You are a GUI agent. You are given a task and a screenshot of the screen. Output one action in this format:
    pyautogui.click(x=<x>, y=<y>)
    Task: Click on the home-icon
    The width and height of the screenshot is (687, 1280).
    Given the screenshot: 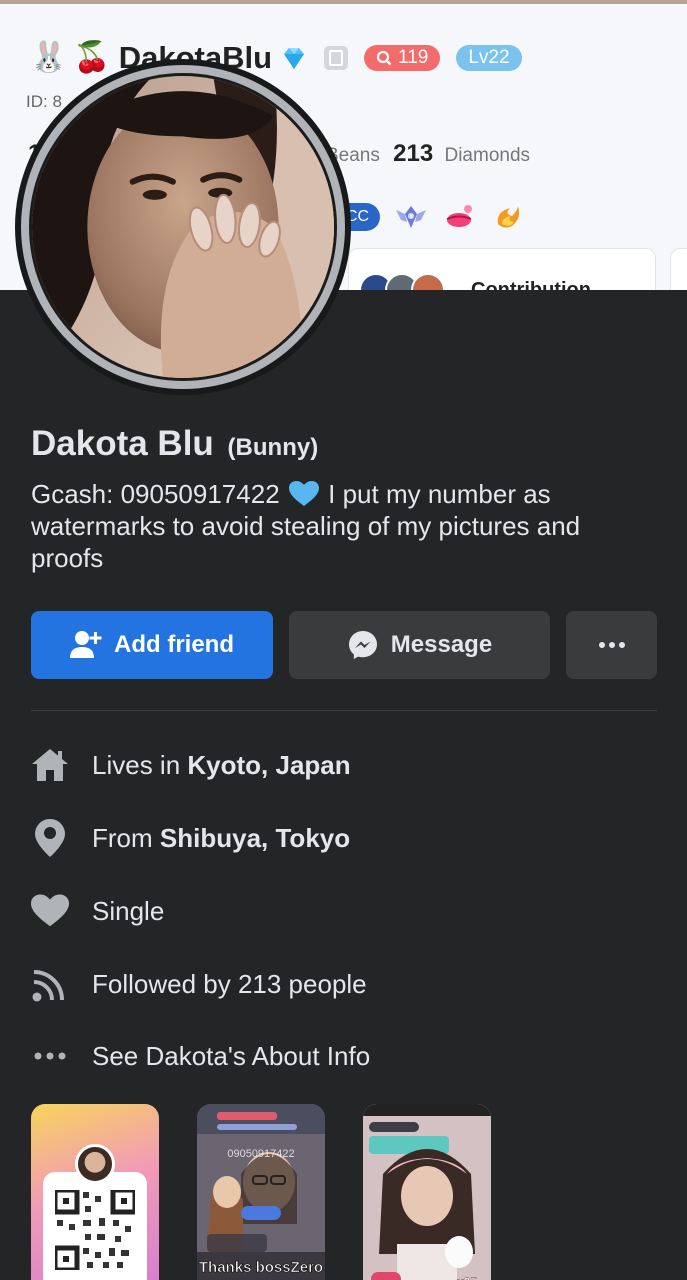 What is the action you would take?
    pyautogui.click(x=50, y=765)
    